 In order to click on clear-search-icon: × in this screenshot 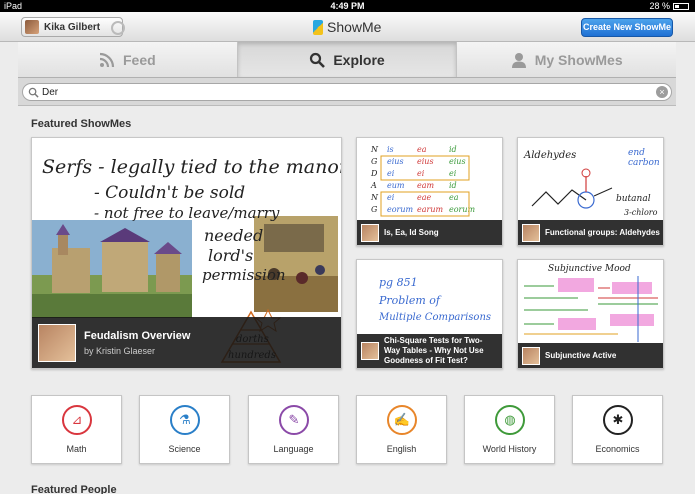, I will do `click(662, 92)`.